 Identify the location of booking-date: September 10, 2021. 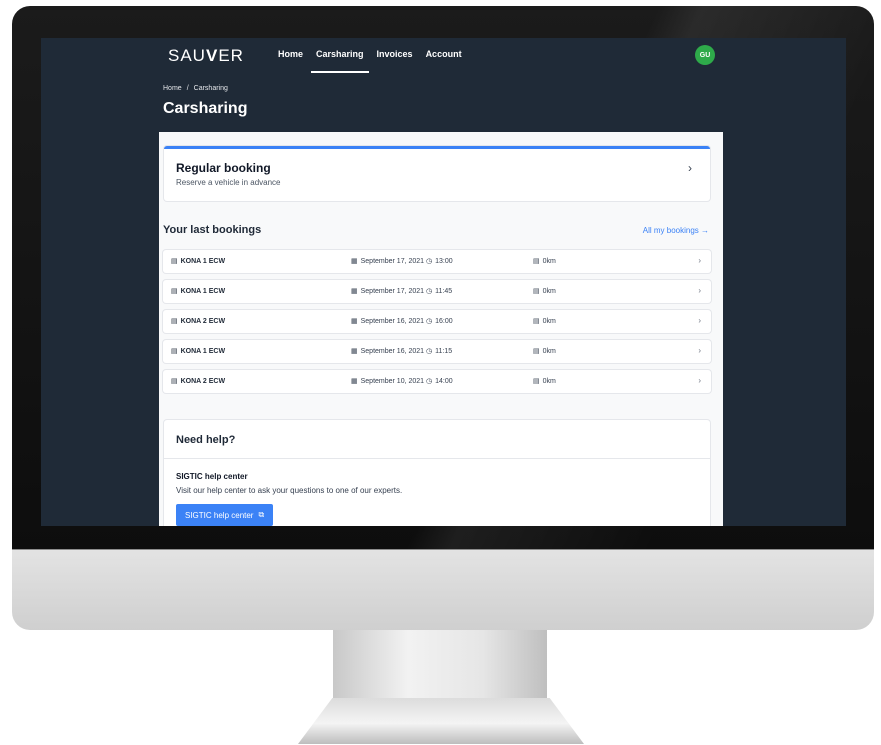
(392, 381).